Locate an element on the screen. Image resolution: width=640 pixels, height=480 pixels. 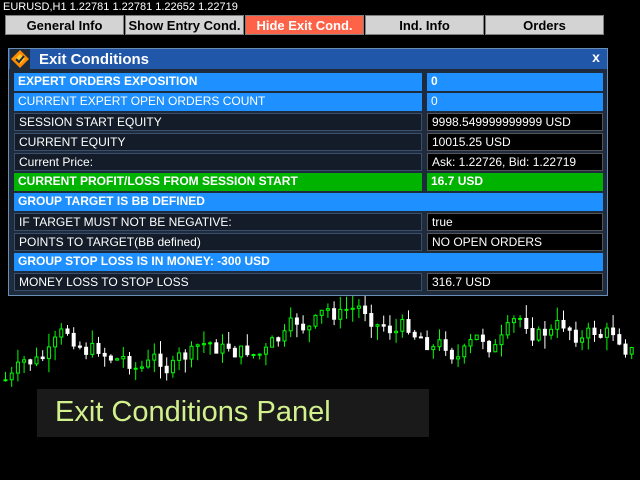
panel-title: Exit Conditions is located at coordinates (94, 59).